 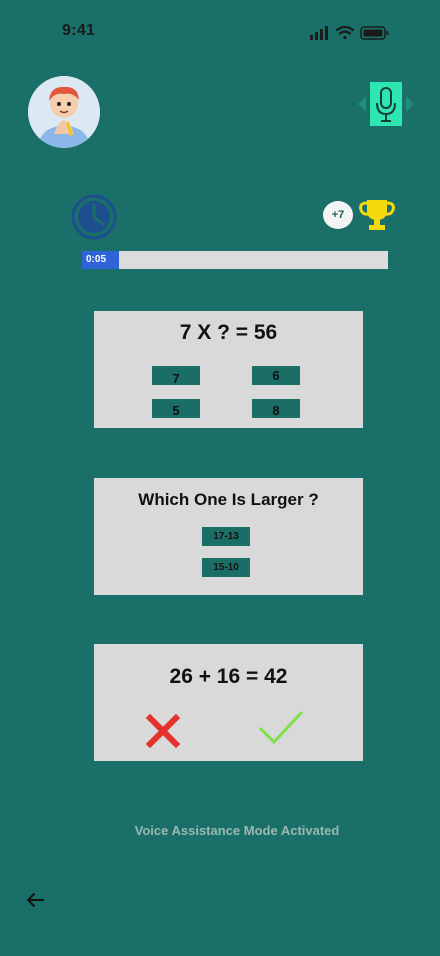 I want to click on back-button, so click(x=37, y=900).